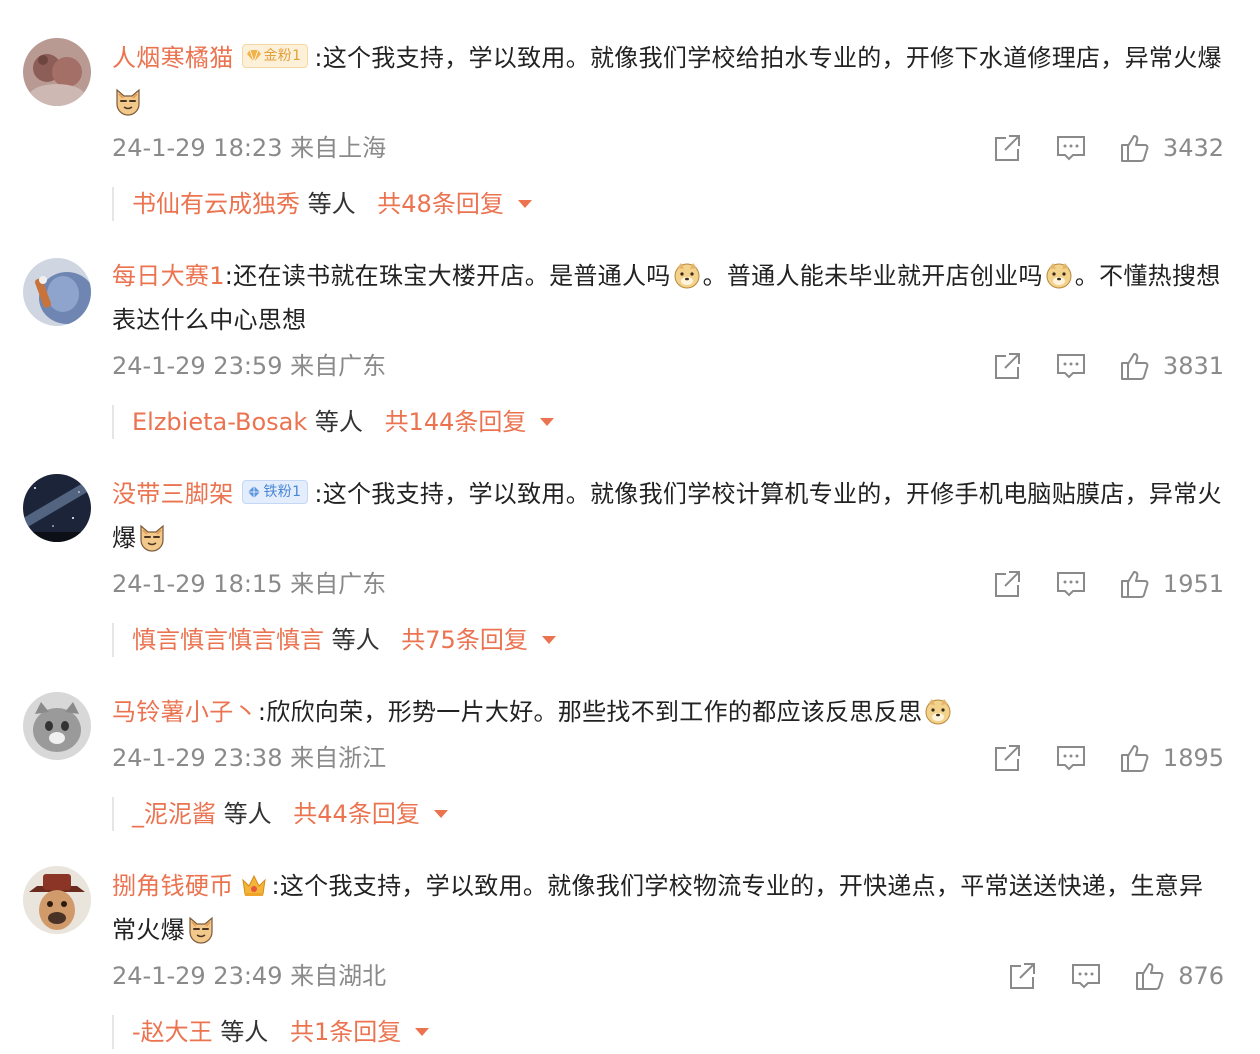  What do you see at coordinates (219, 422) in the screenshot?
I see `reply-username: Elzbieta-Bosak` at bounding box center [219, 422].